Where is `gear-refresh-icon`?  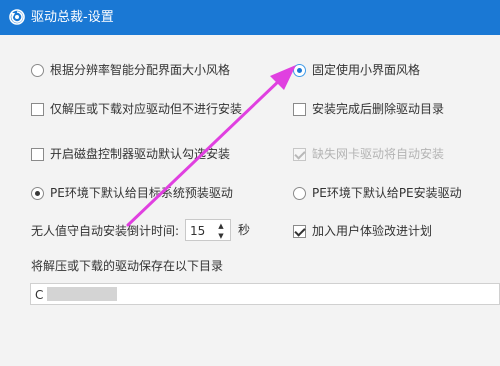 gear-refresh-icon is located at coordinates (17, 17).